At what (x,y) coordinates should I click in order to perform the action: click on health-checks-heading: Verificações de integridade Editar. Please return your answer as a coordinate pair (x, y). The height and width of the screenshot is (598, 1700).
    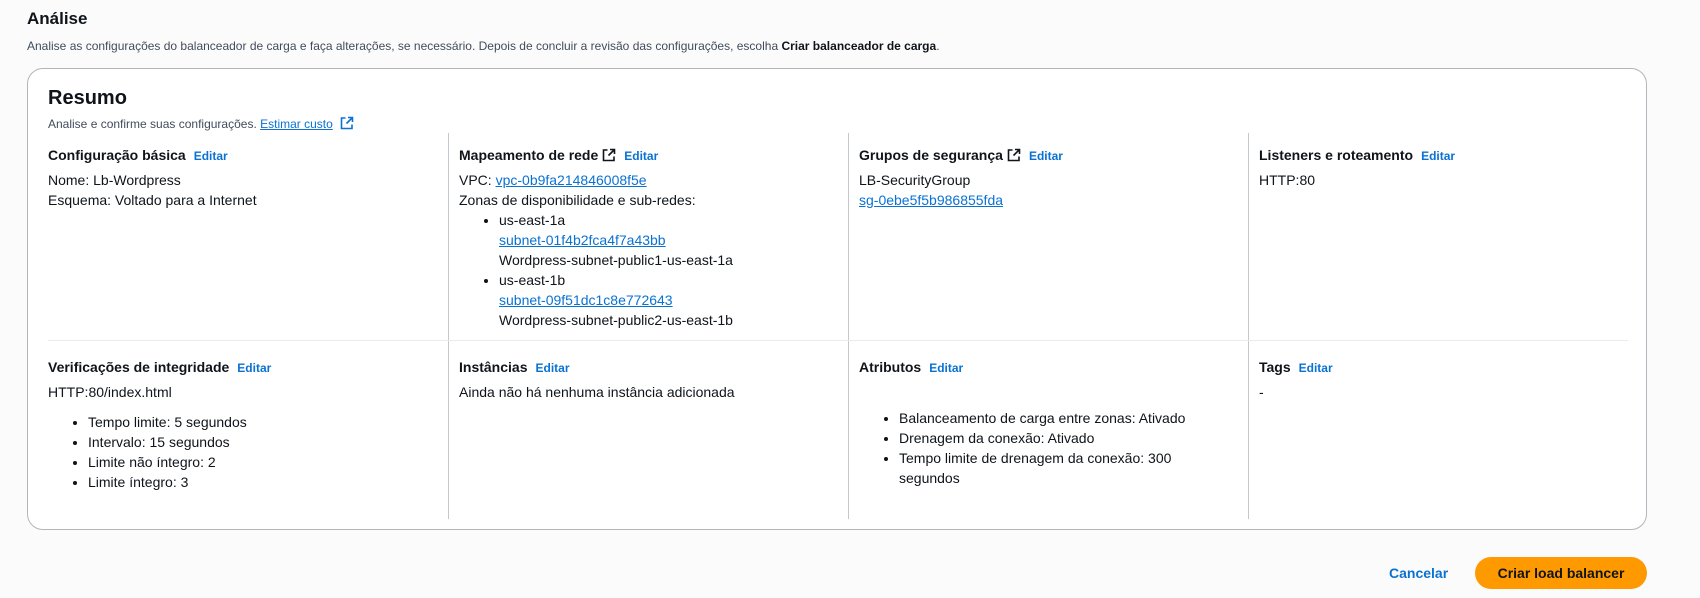
    Looking at the image, I should click on (238, 367).